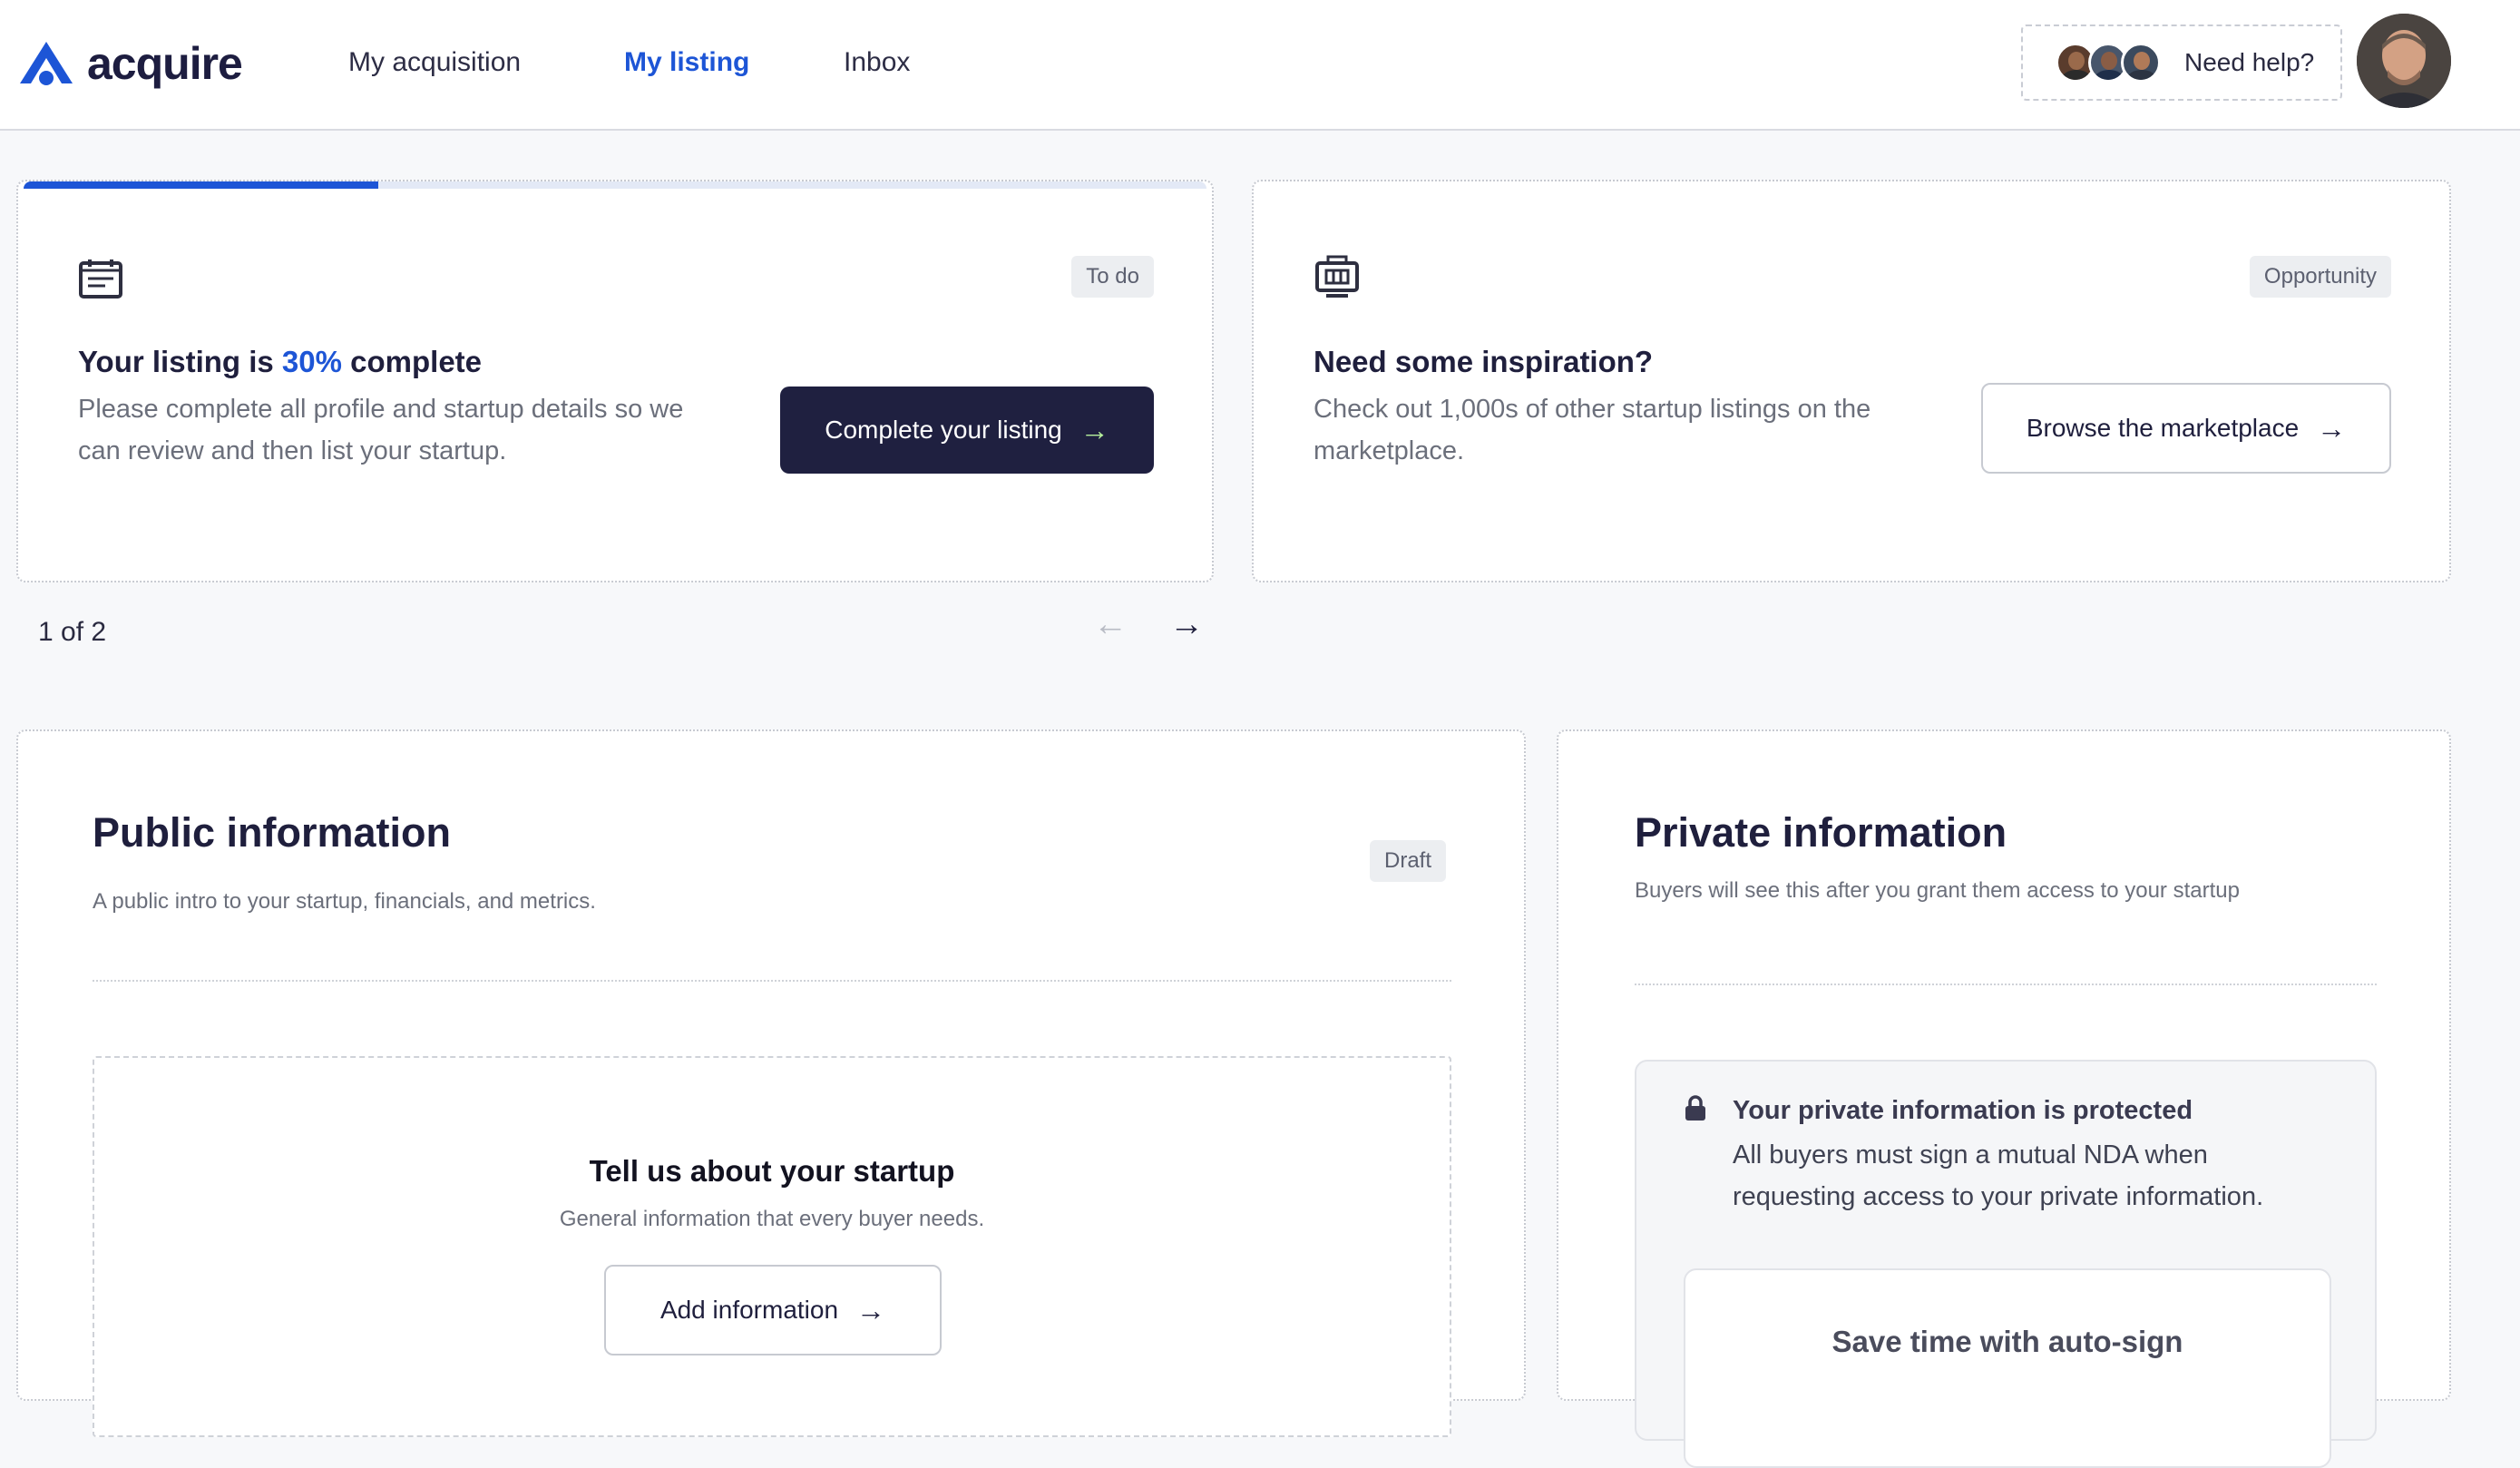 This screenshot has width=2520, height=1468. I want to click on user-photo-icon, so click(2404, 61).